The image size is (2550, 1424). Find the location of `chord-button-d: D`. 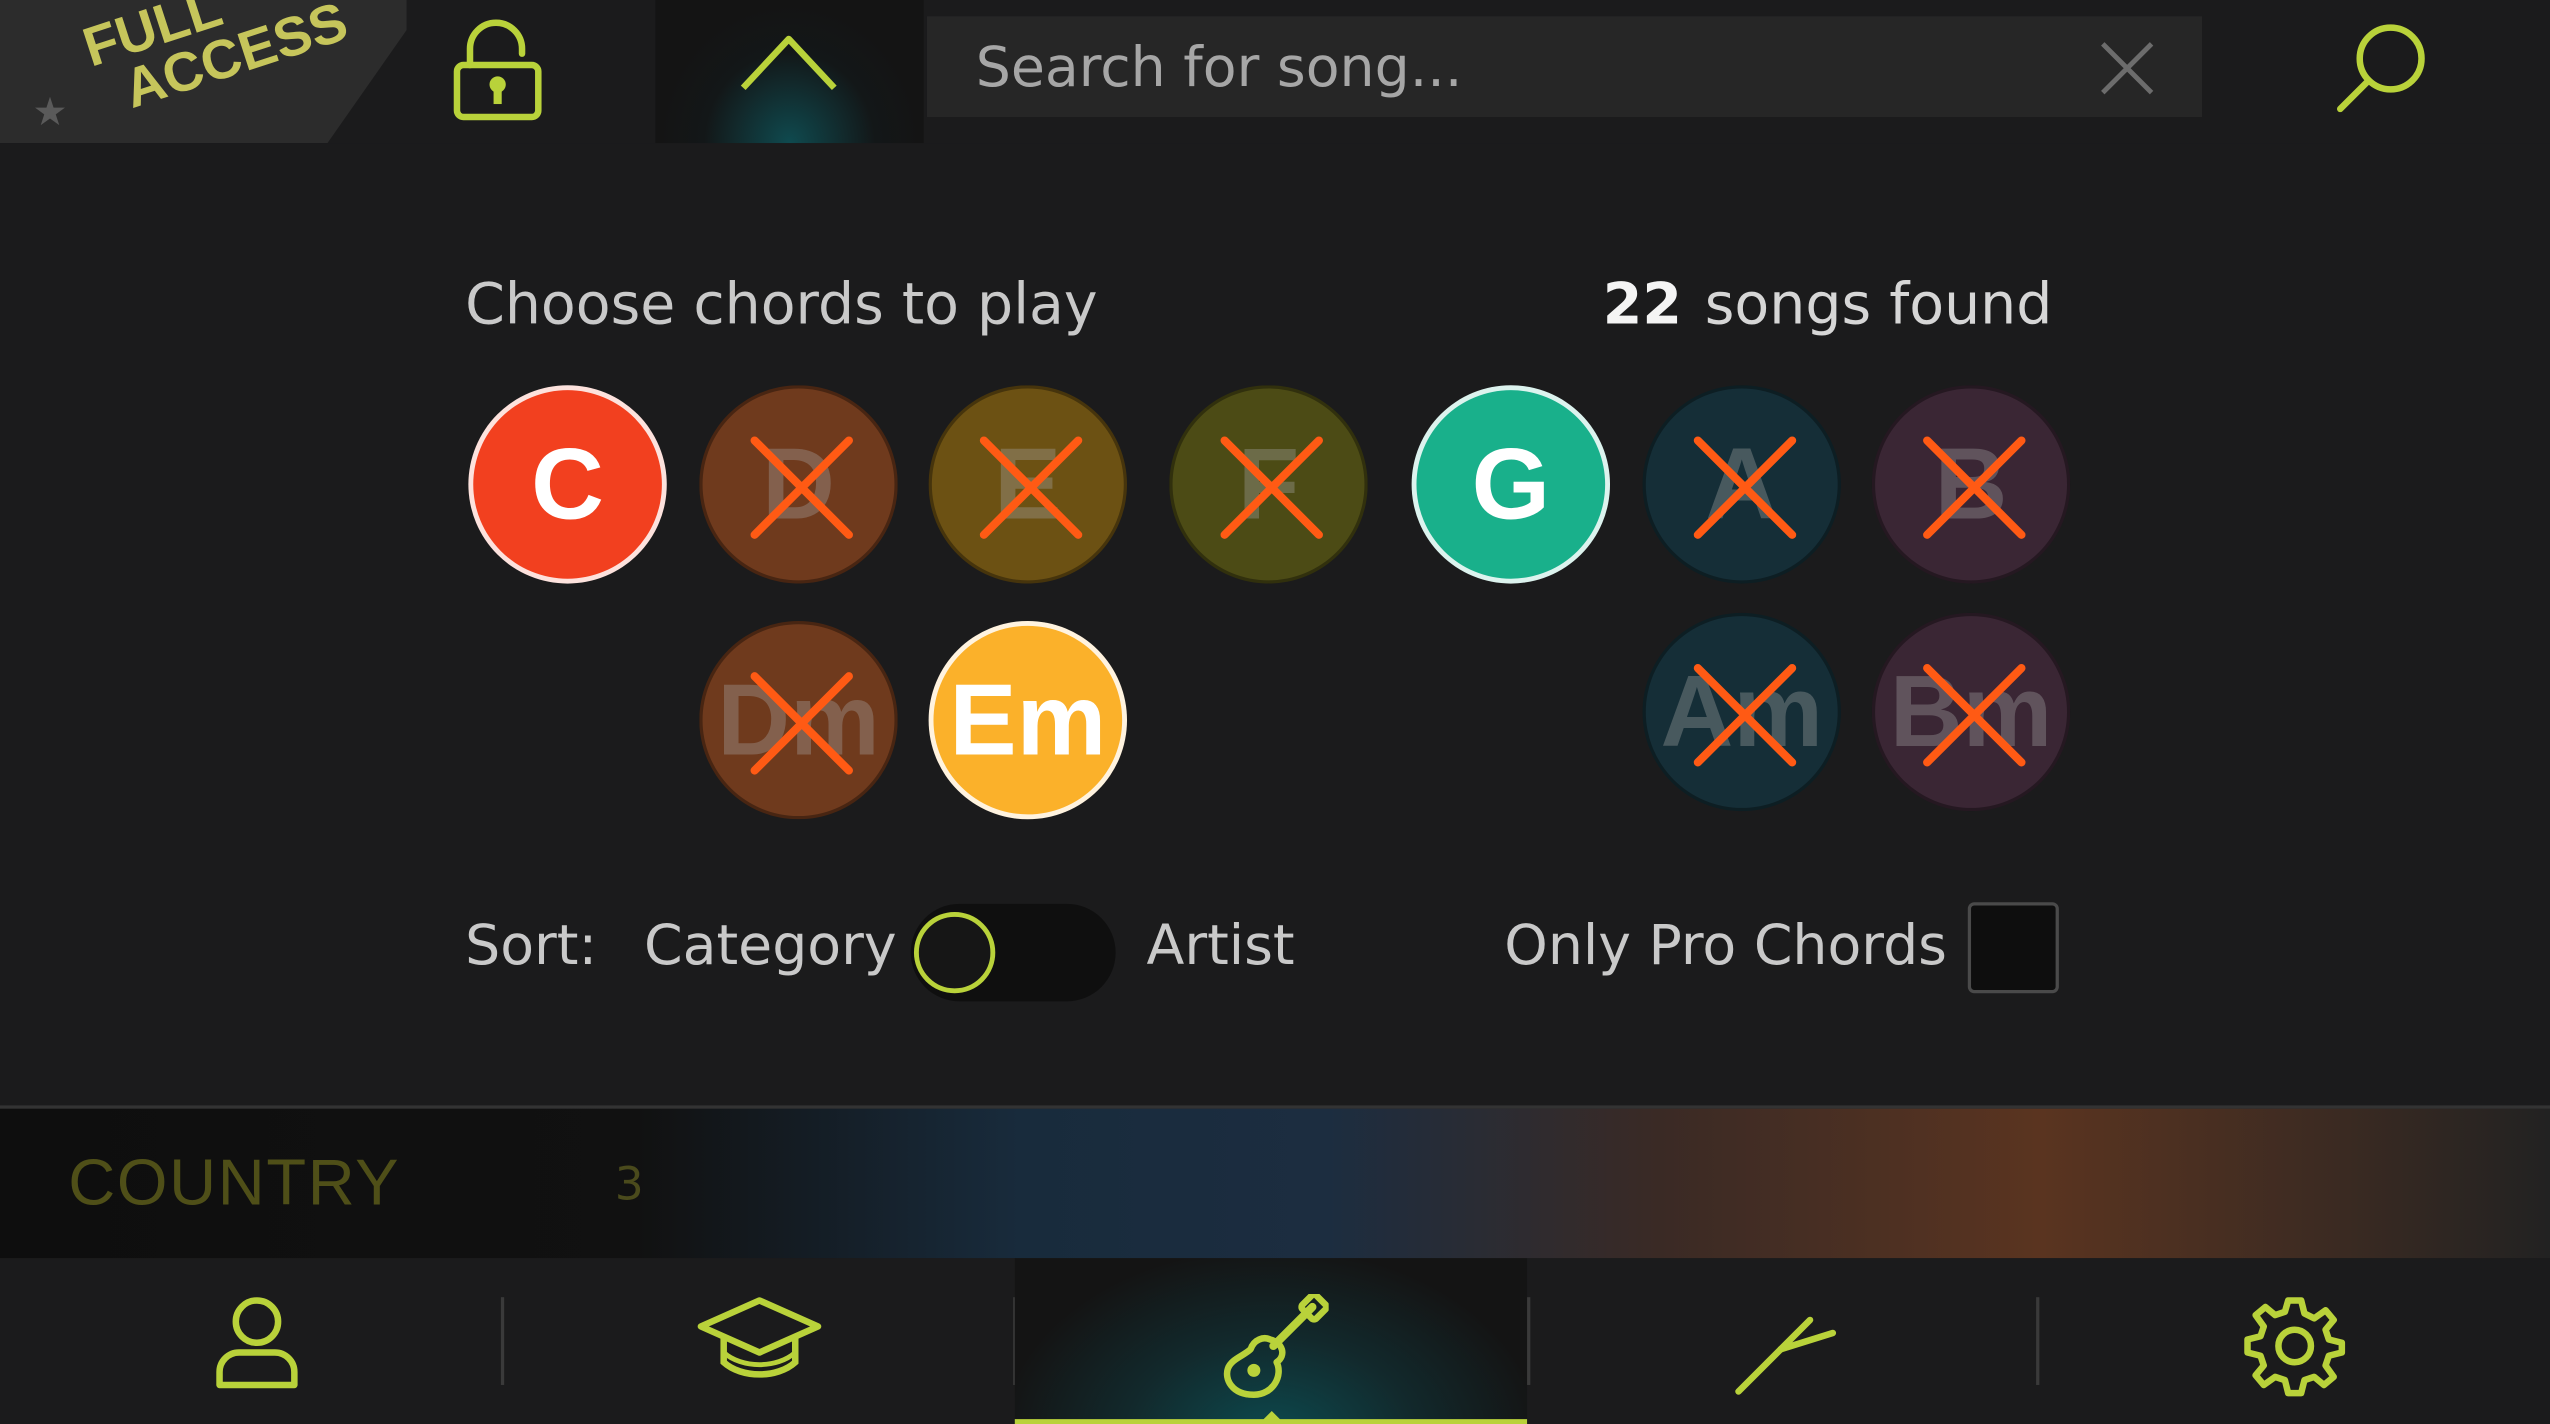

chord-button-d: D is located at coordinates (798, 484).